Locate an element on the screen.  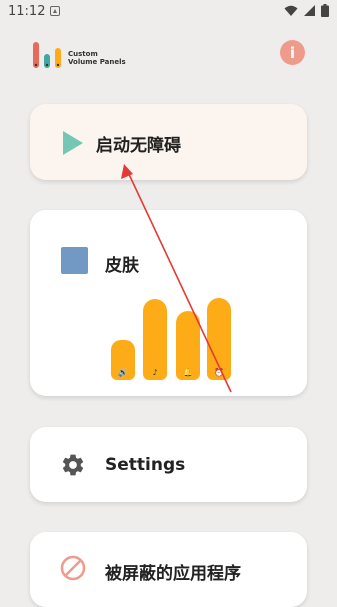
battery-icon is located at coordinates (325, 10).